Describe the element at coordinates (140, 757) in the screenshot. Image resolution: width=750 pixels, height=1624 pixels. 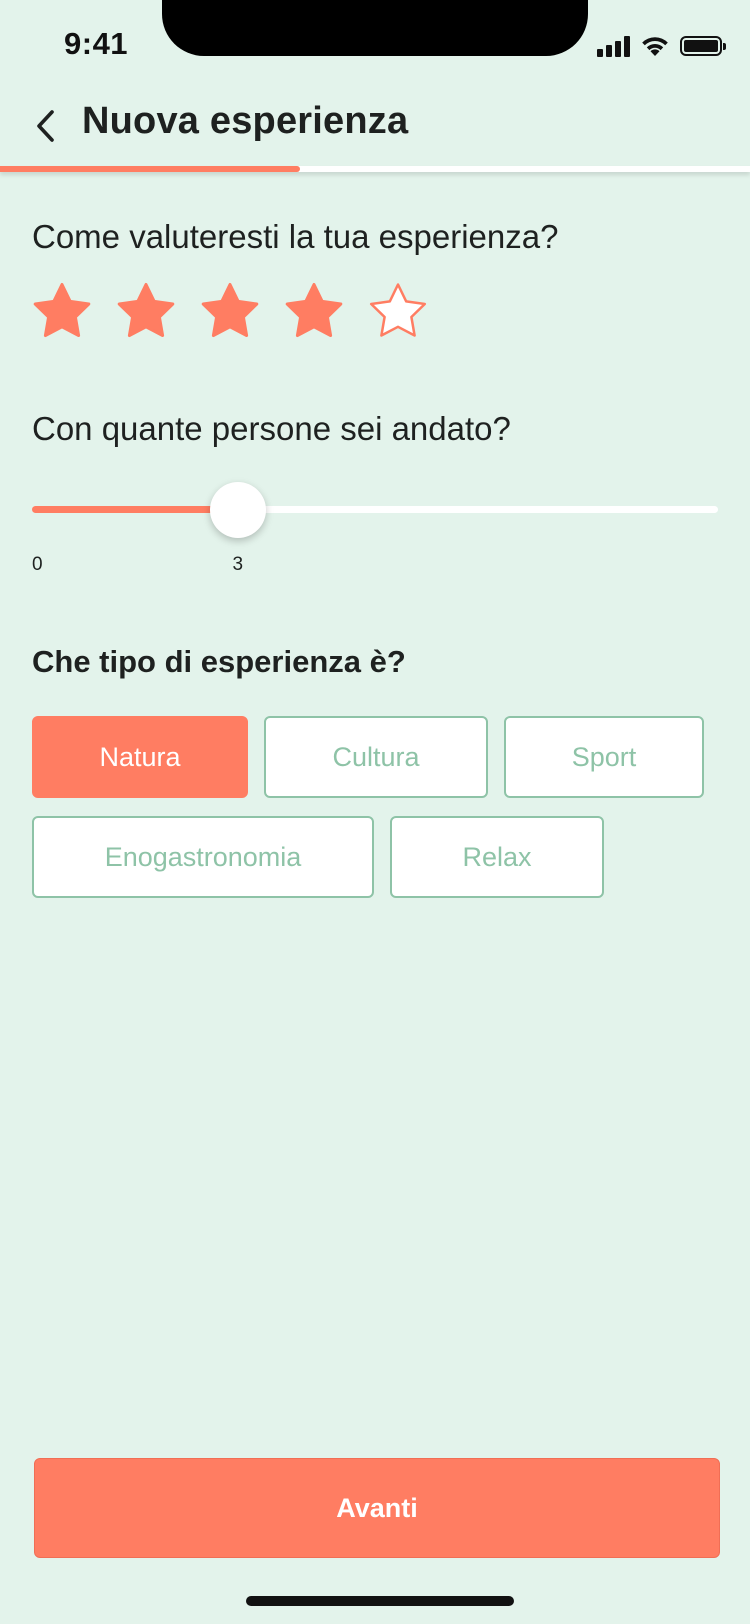
I see `type-option-natura: Natura` at that location.